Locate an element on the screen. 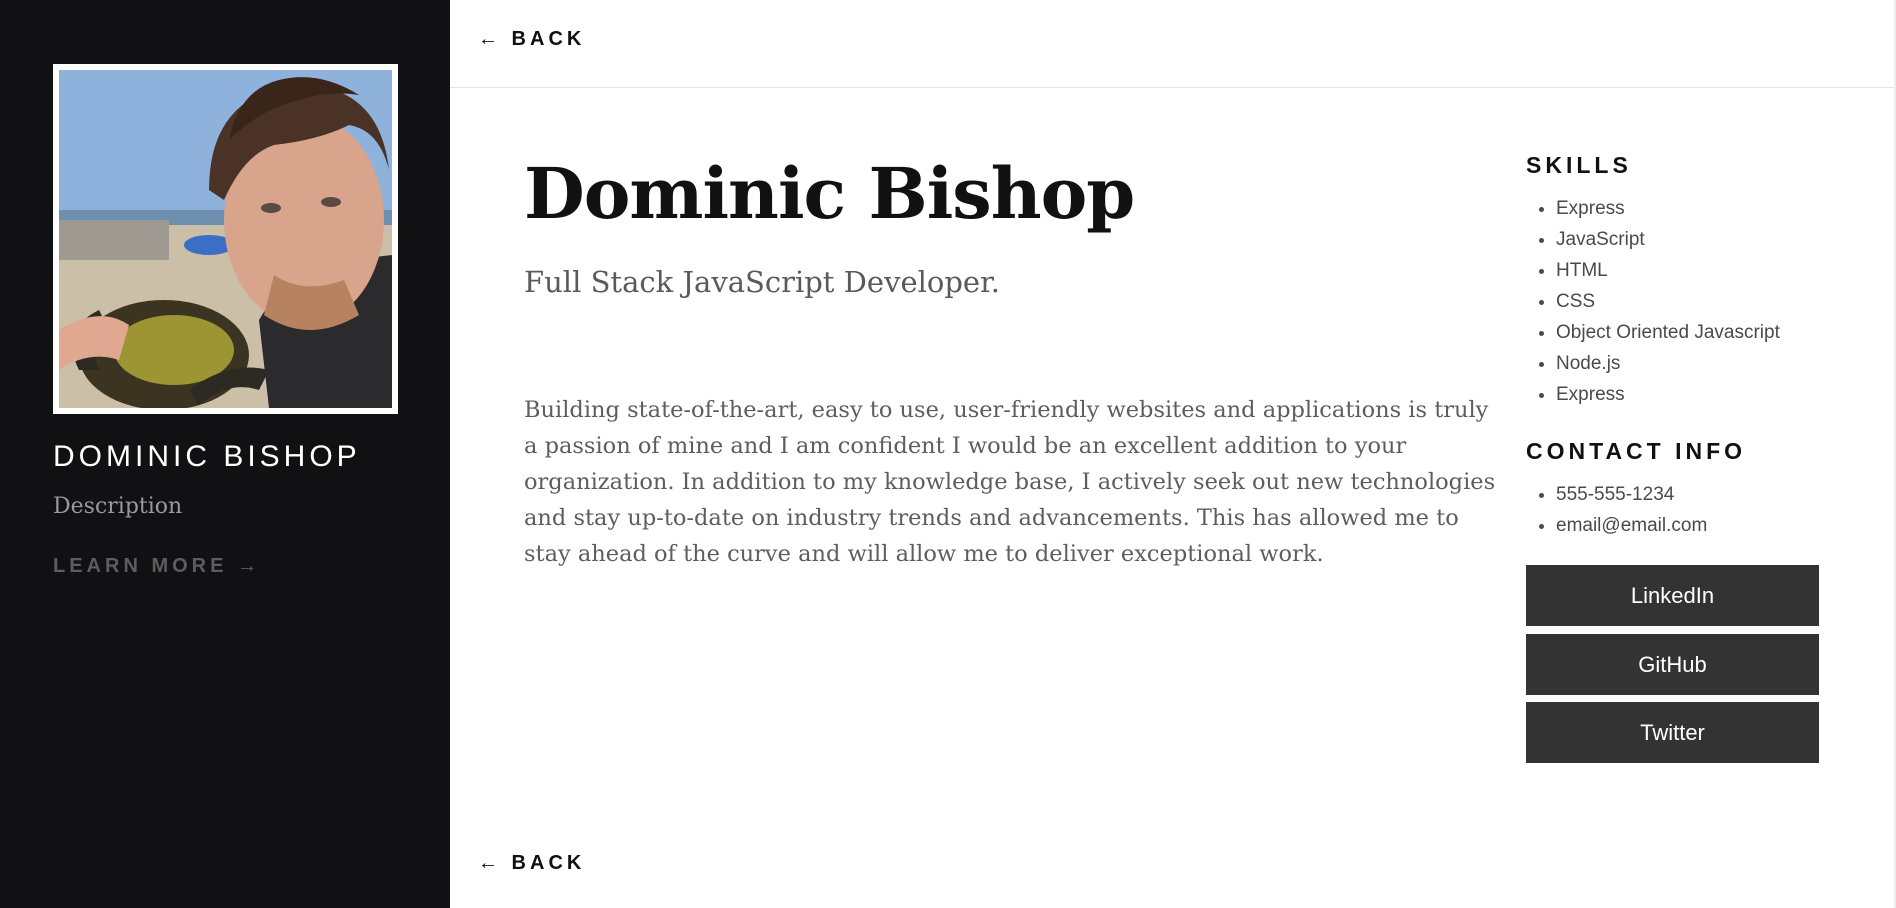  back-link-top: ← BACK is located at coordinates (531, 39).